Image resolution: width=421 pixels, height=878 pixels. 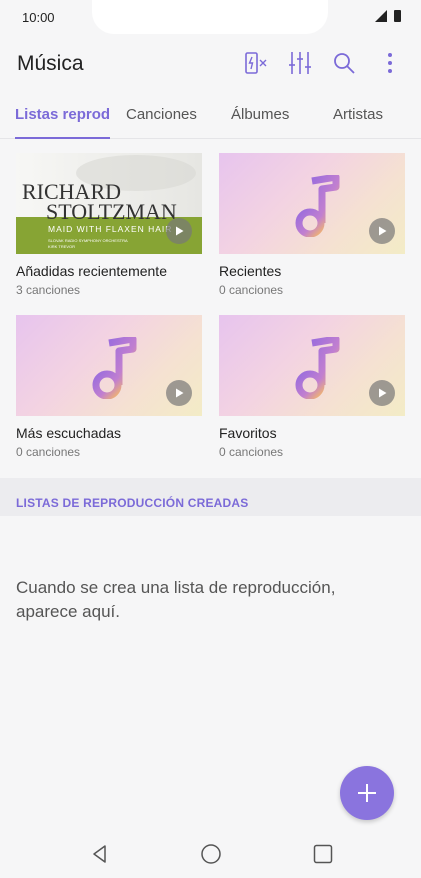 I want to click on signal-icon, so click(x=381, y=16).